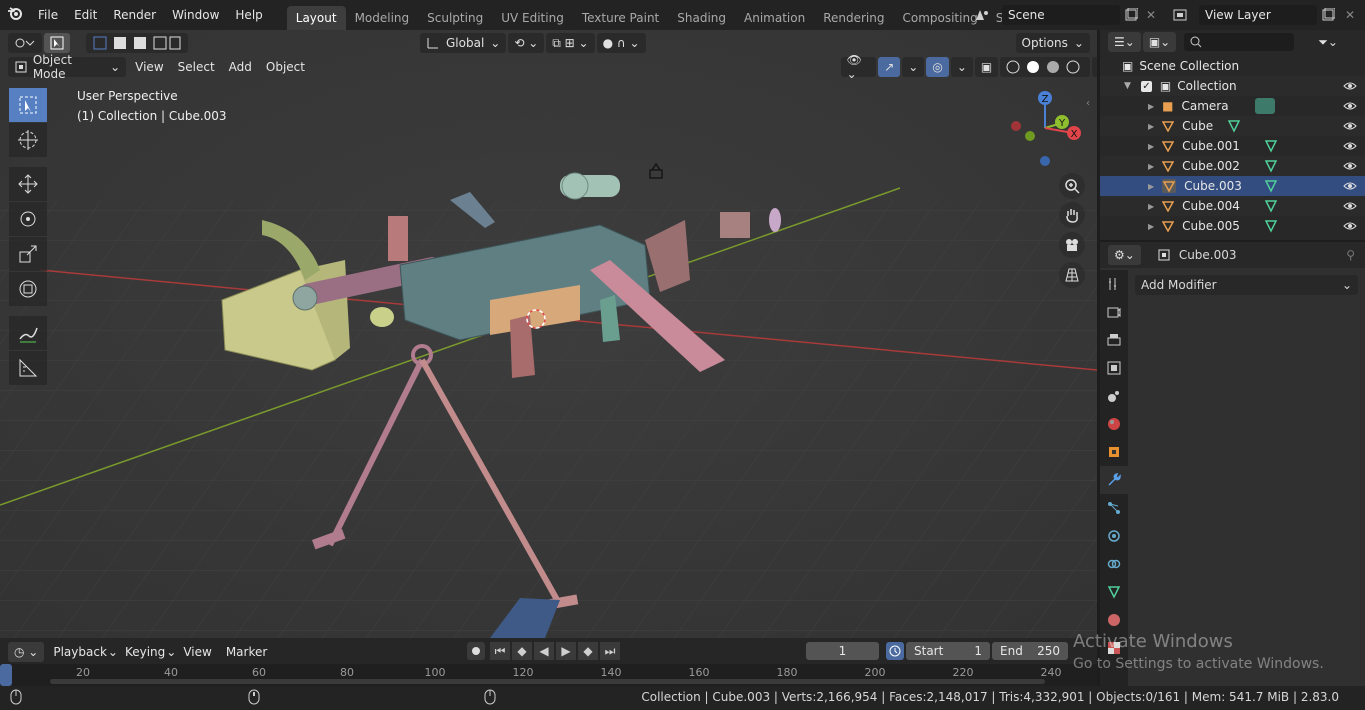  I want to click on scene-selector-icon, so click(982, 15).